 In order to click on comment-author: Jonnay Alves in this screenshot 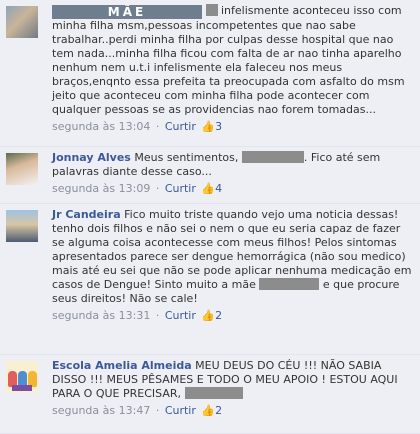, I will do `click(91, 157)`.